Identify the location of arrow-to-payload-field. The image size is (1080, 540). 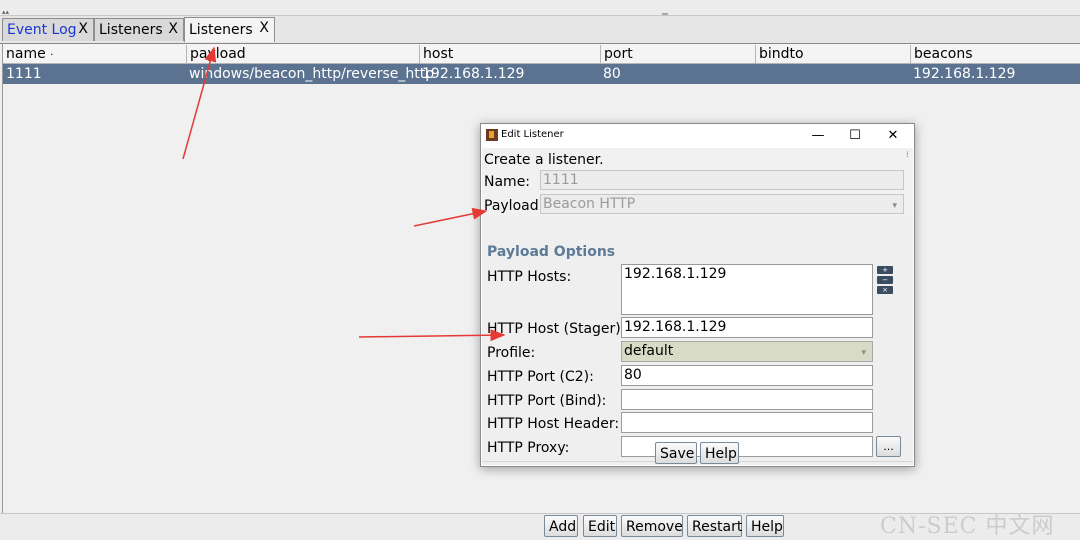
(450, 217).